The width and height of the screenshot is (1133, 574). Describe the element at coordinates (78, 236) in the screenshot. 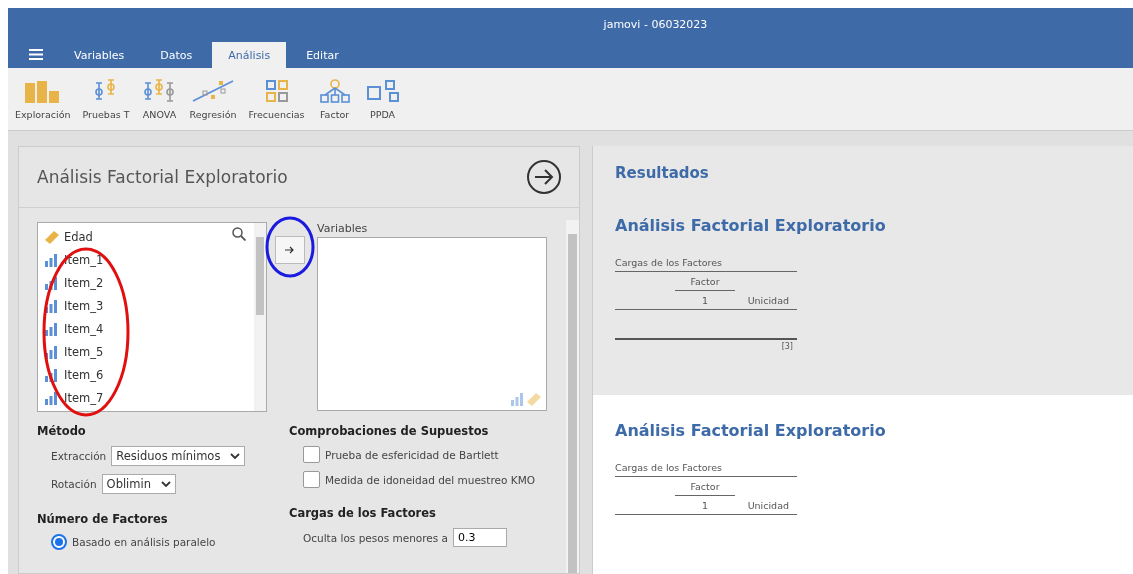

I see `variable-item: Edad` at that location.